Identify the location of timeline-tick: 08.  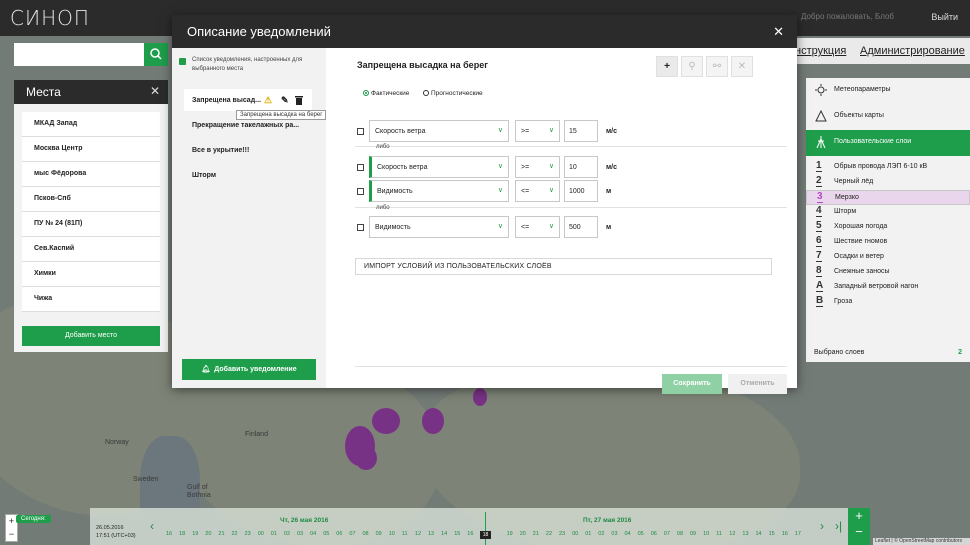
(680, 534).